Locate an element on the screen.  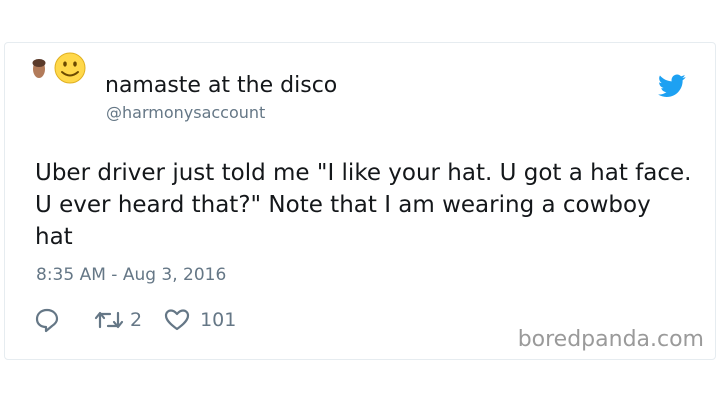
reply-icon is located at coordinates (47, 320).